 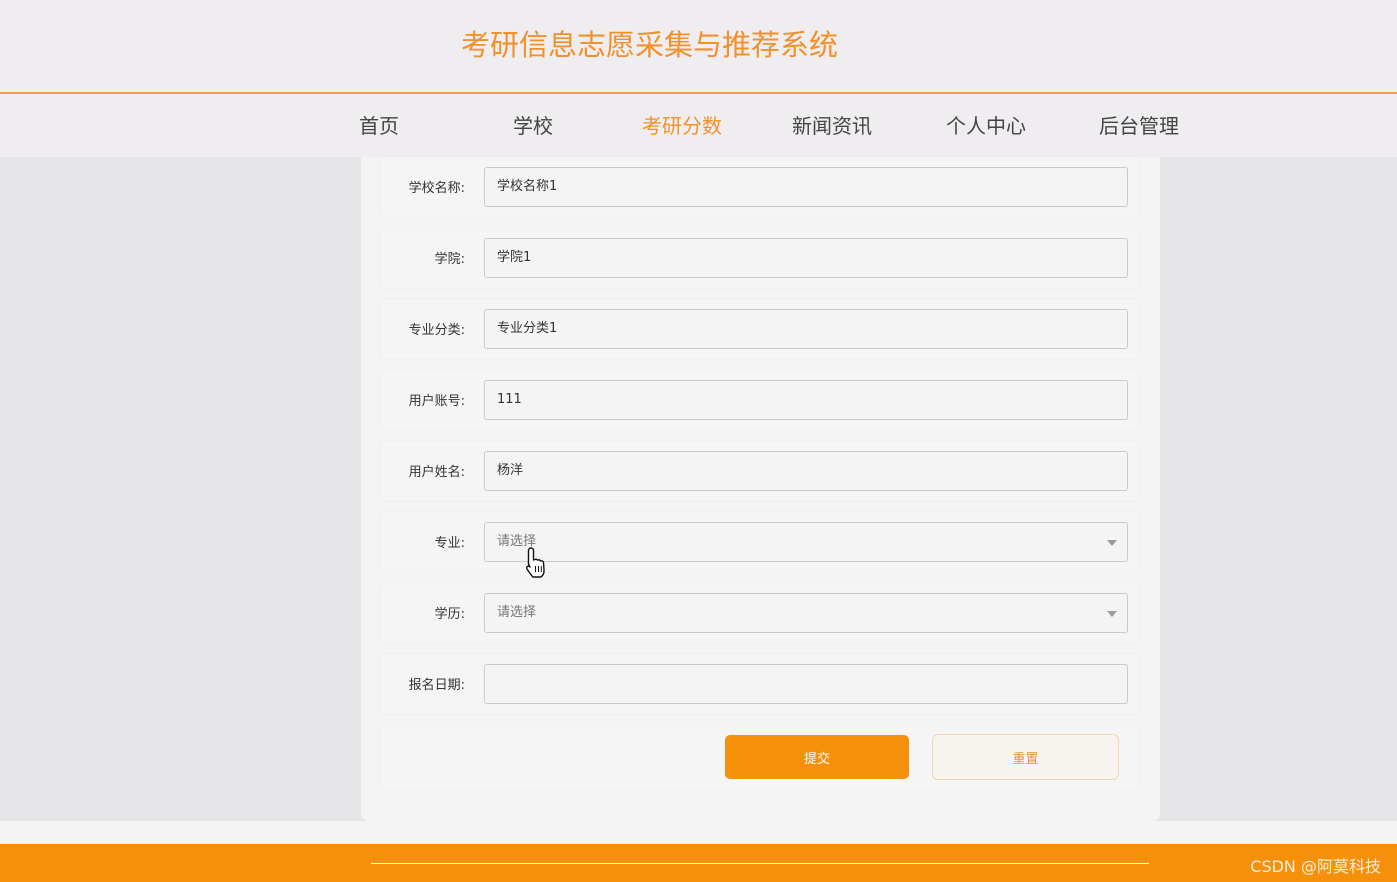 What do you see at coordinates (1315, 866) in the screenshot?
I see `watermark-text: CSDN @阿莫科技` at bounding box center [1315, 866].